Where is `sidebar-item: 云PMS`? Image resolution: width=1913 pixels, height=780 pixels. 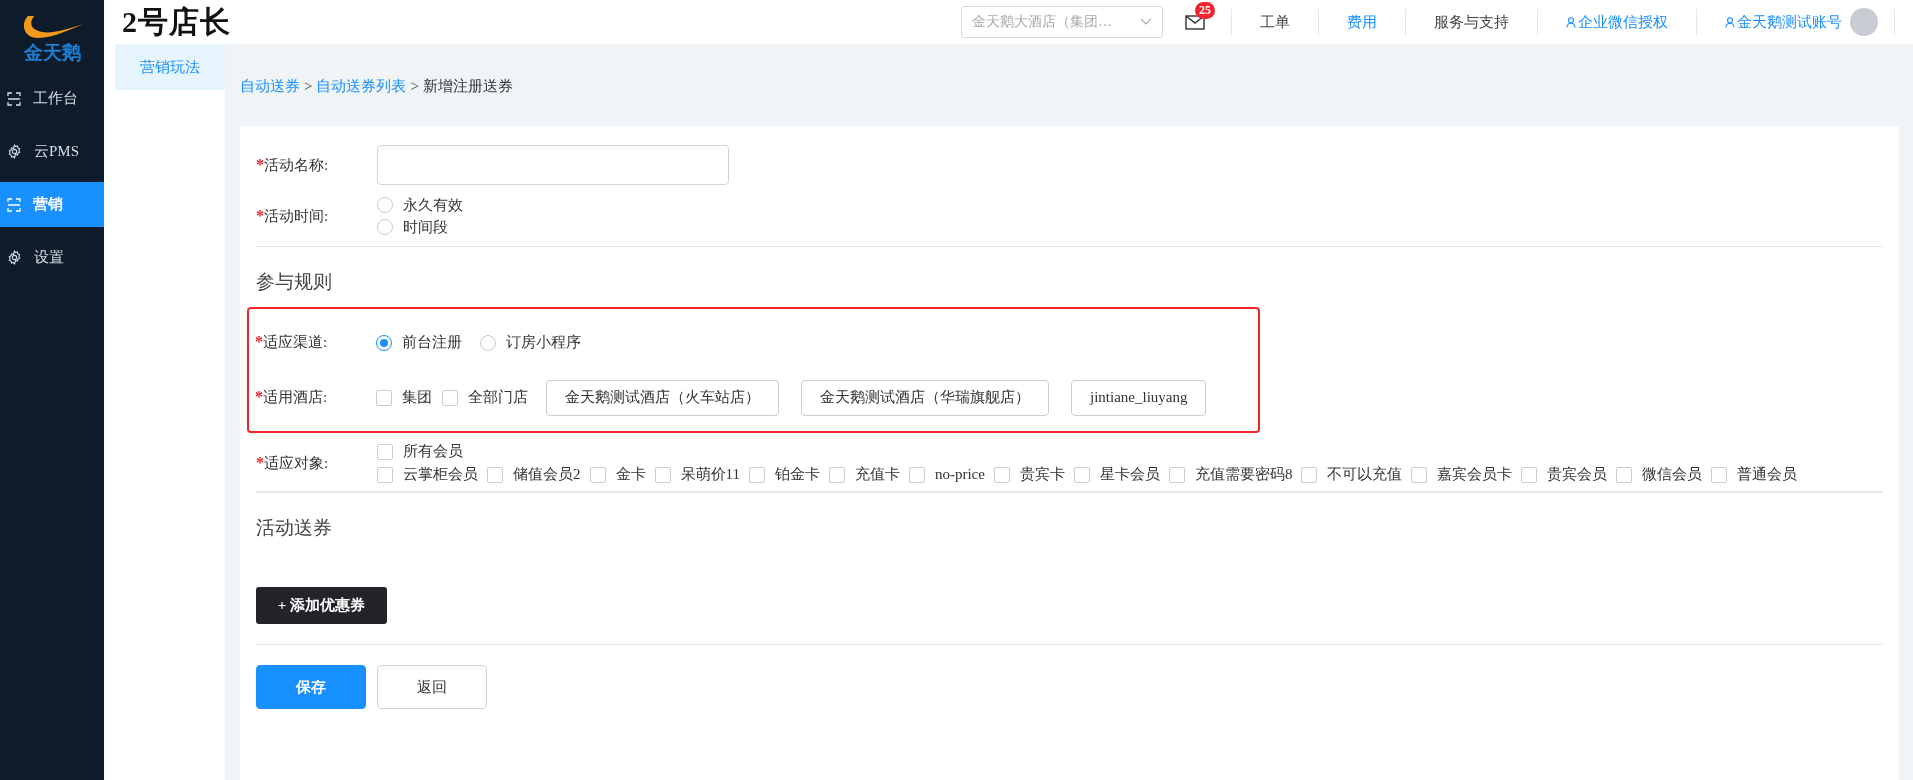 sidebar-item: 云PMS is located at coordinates (52, 151).